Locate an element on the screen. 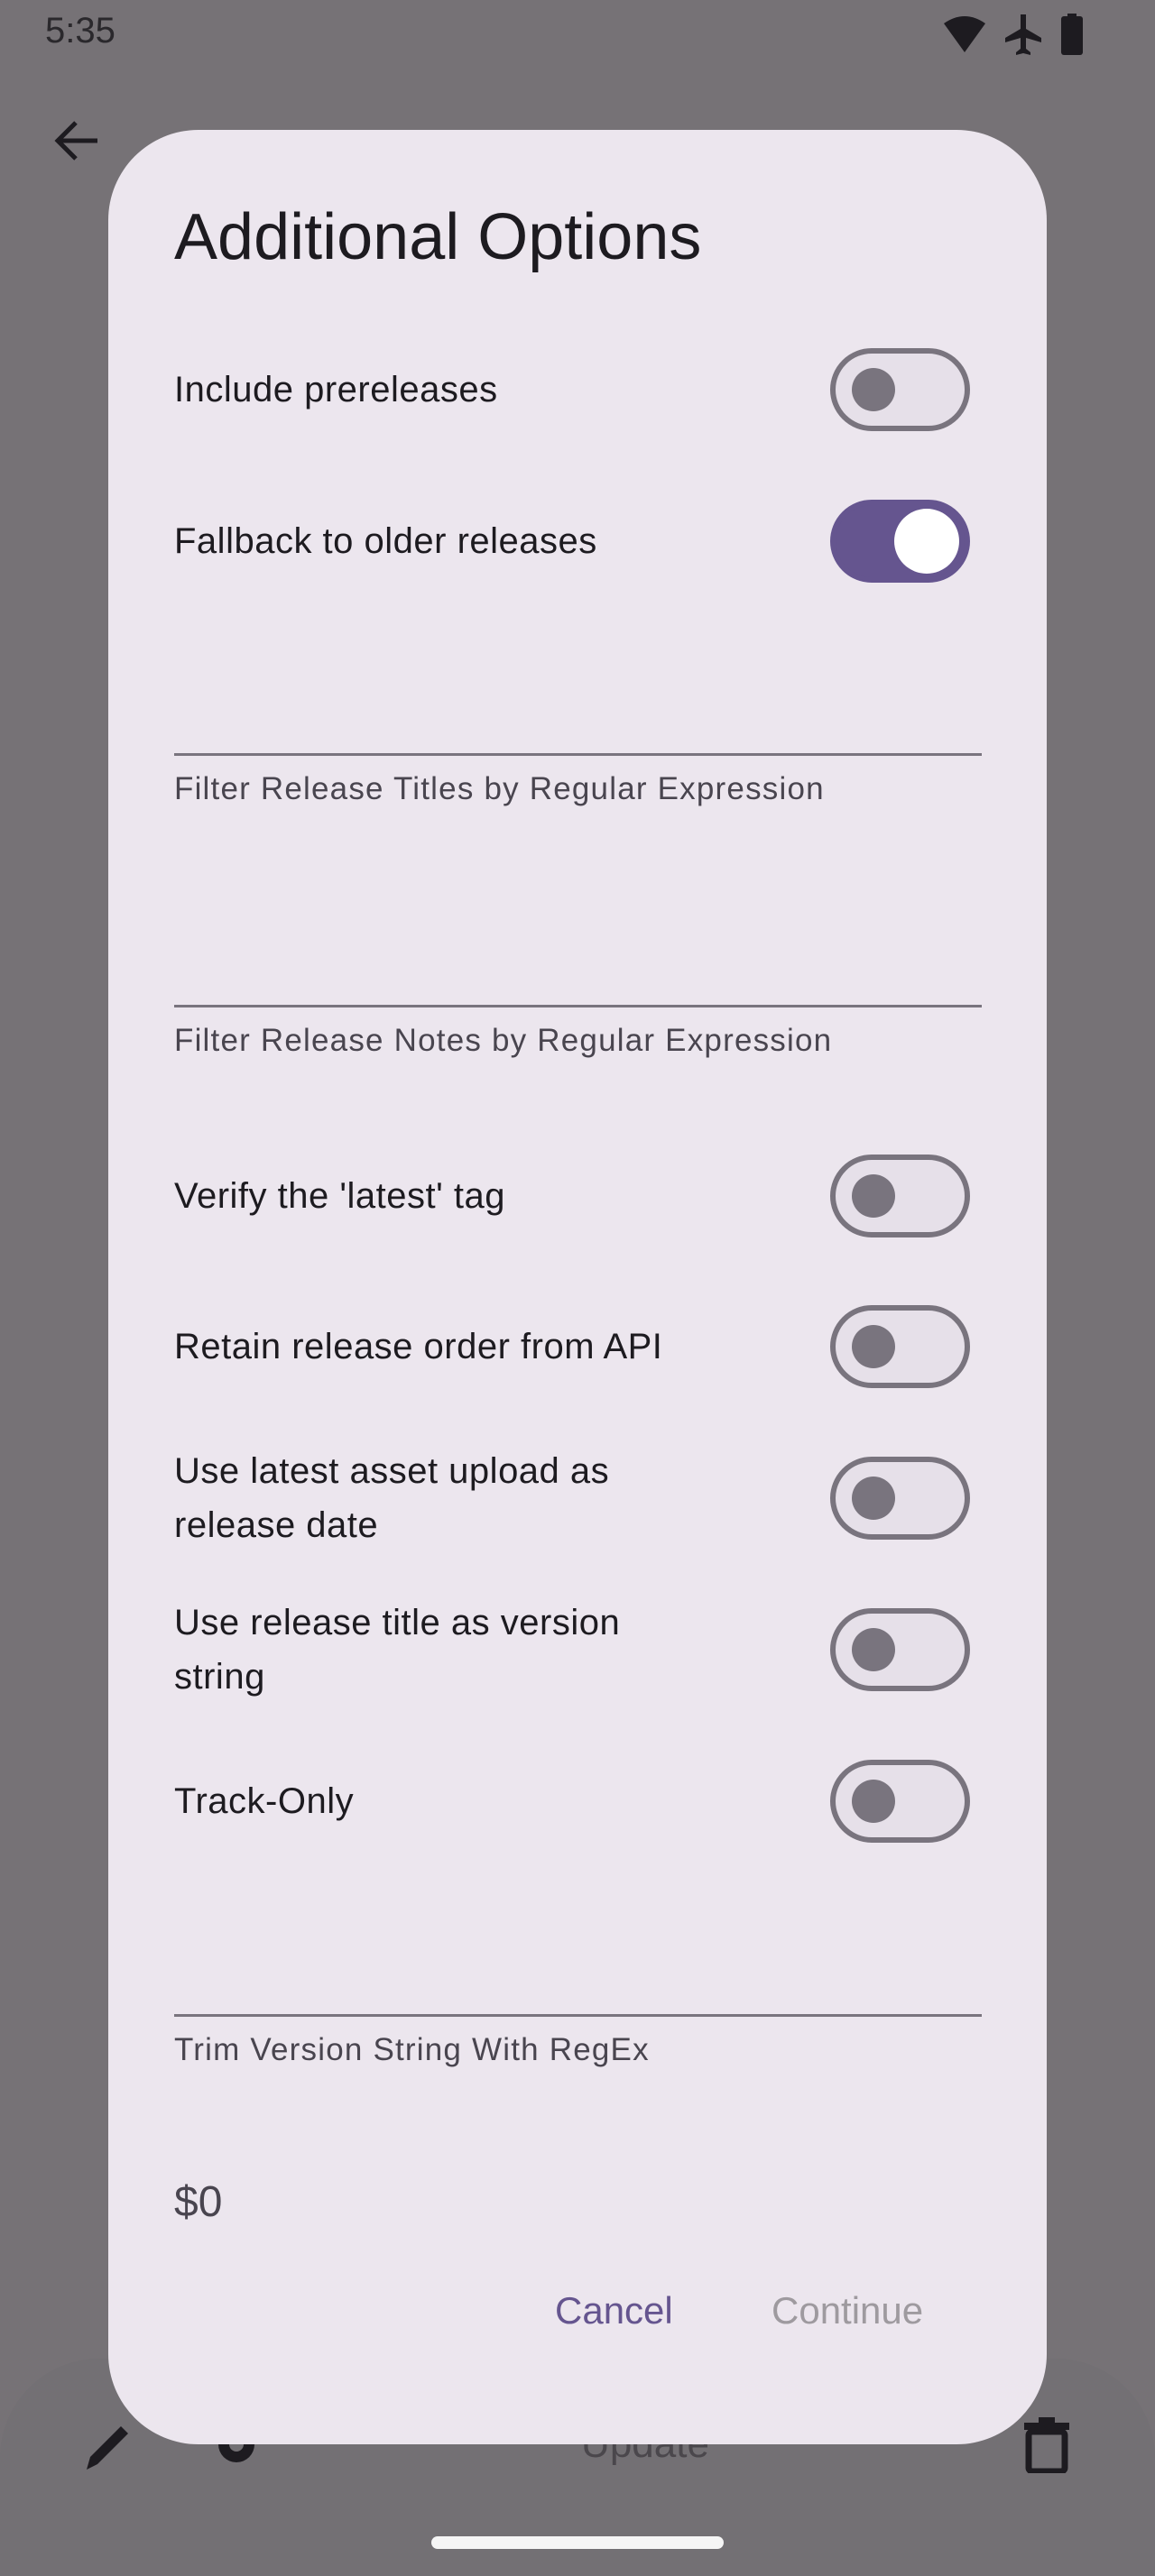  continue-button: Continue is located at coordinates (847, 2310).